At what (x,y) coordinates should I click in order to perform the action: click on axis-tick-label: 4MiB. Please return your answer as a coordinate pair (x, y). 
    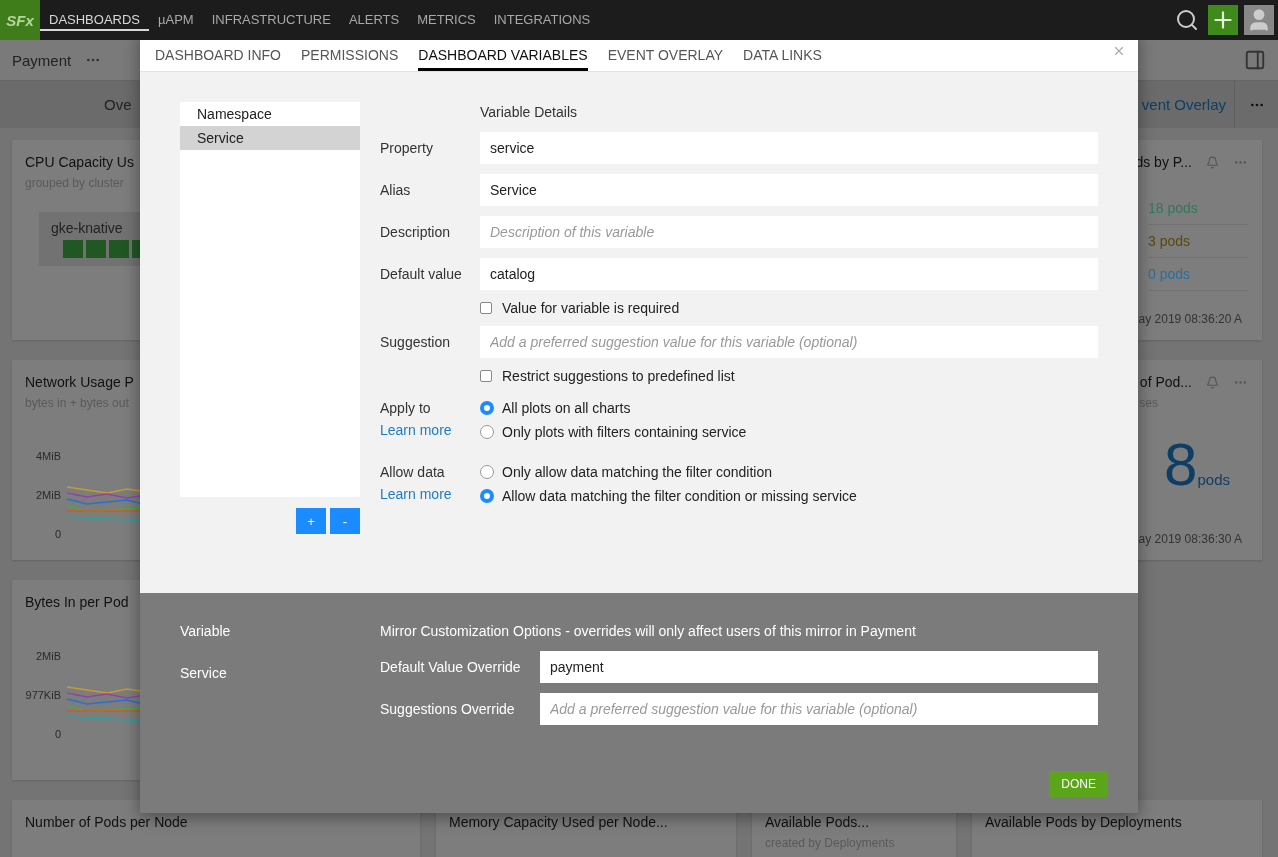
    Looking at the image, I should click on (48, 456).